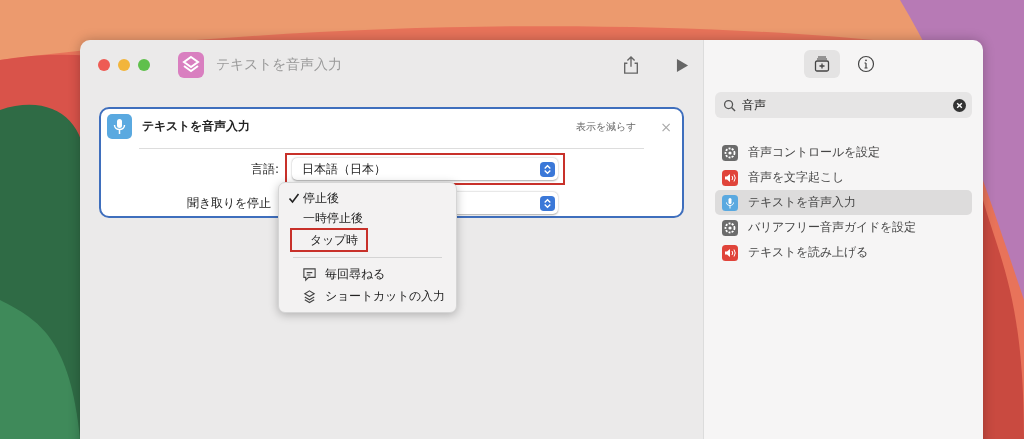 Image resolution: width=1024 pixels, height=439 pixels. Describe the element at coordinates (959, 105) in the screenshot. I see `clear-icon` at that location.